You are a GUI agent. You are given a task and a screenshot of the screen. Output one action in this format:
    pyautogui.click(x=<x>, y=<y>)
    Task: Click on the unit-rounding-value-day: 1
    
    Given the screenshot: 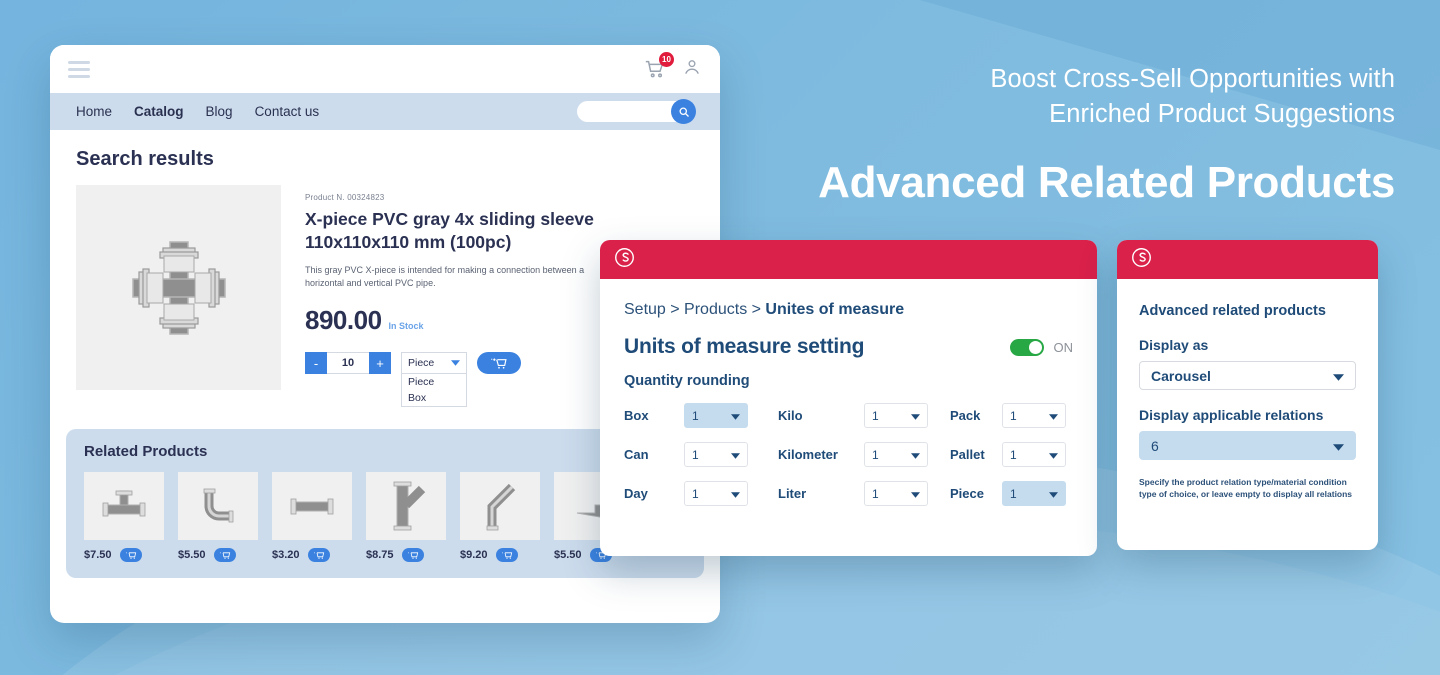 What is the action you would take?
    pyautogui.click(x=695, y=493)
    